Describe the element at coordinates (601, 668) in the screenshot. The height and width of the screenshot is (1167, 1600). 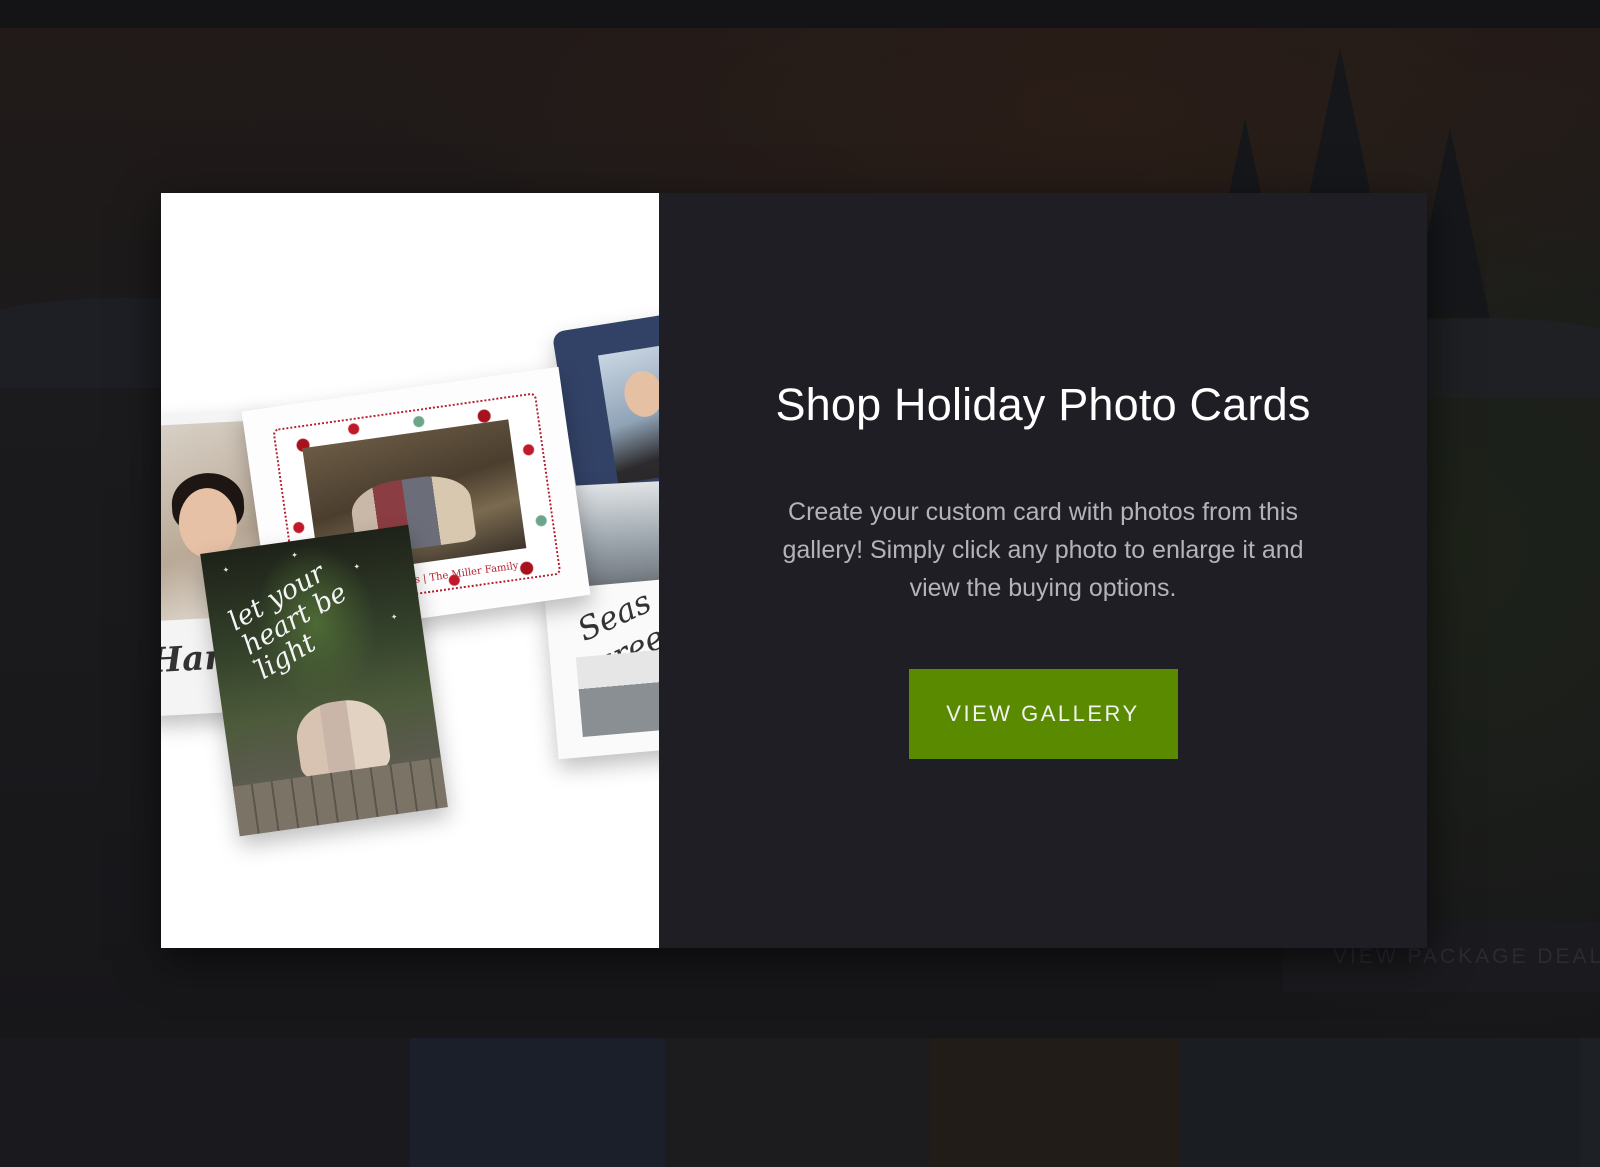
I see `seasons-greetings-card: Seas gree` at that location.